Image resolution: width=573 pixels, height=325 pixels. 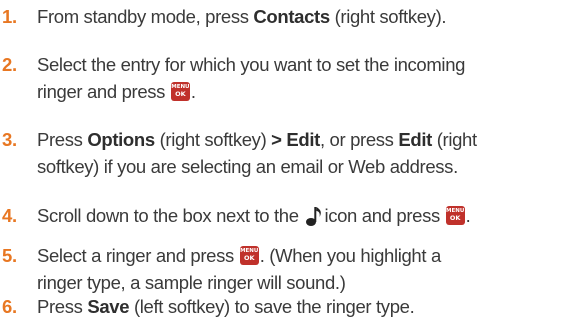 I want to click on text: icon and press, so click(x=384, y=215).